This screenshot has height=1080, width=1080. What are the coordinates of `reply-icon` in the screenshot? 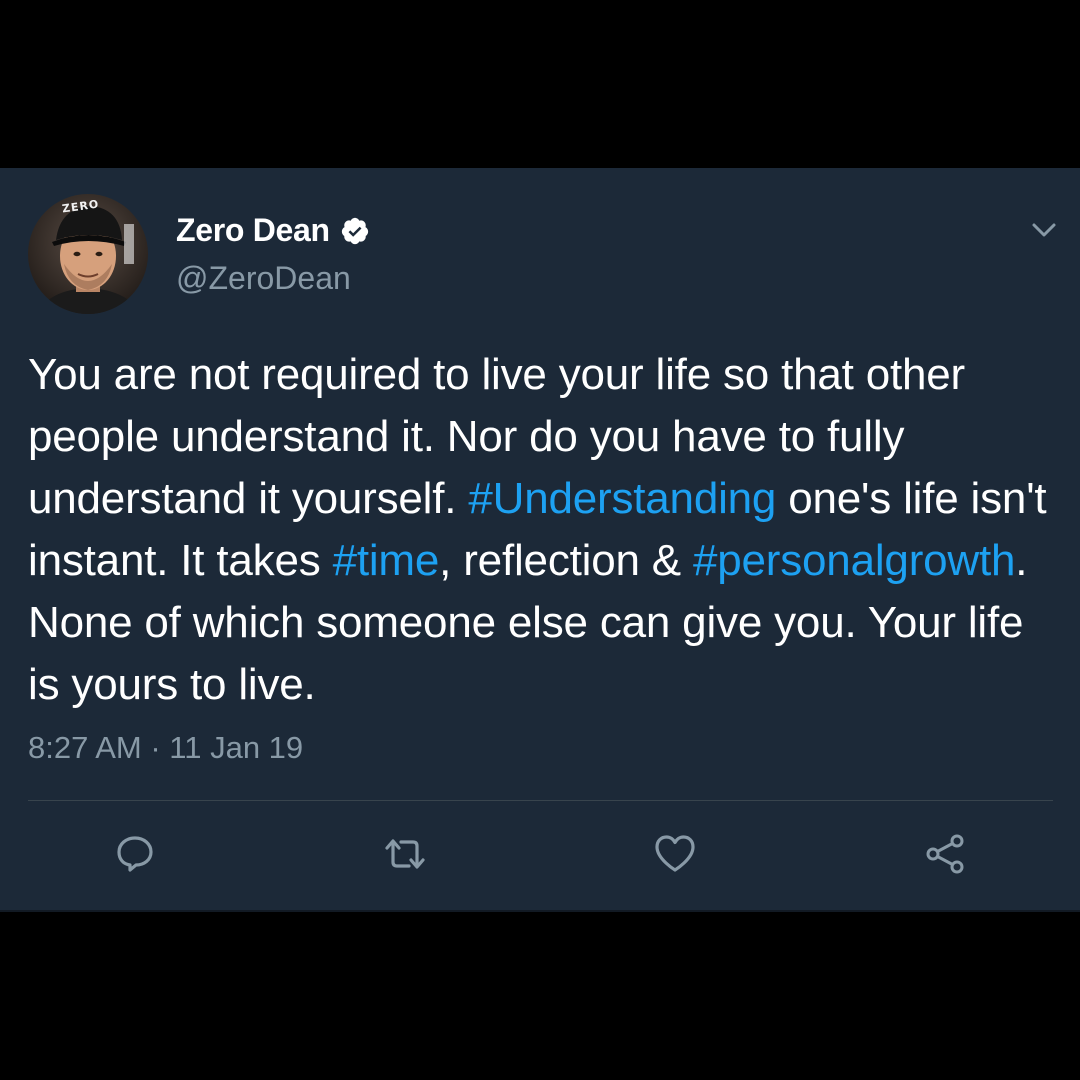 It's located at (135, 854).